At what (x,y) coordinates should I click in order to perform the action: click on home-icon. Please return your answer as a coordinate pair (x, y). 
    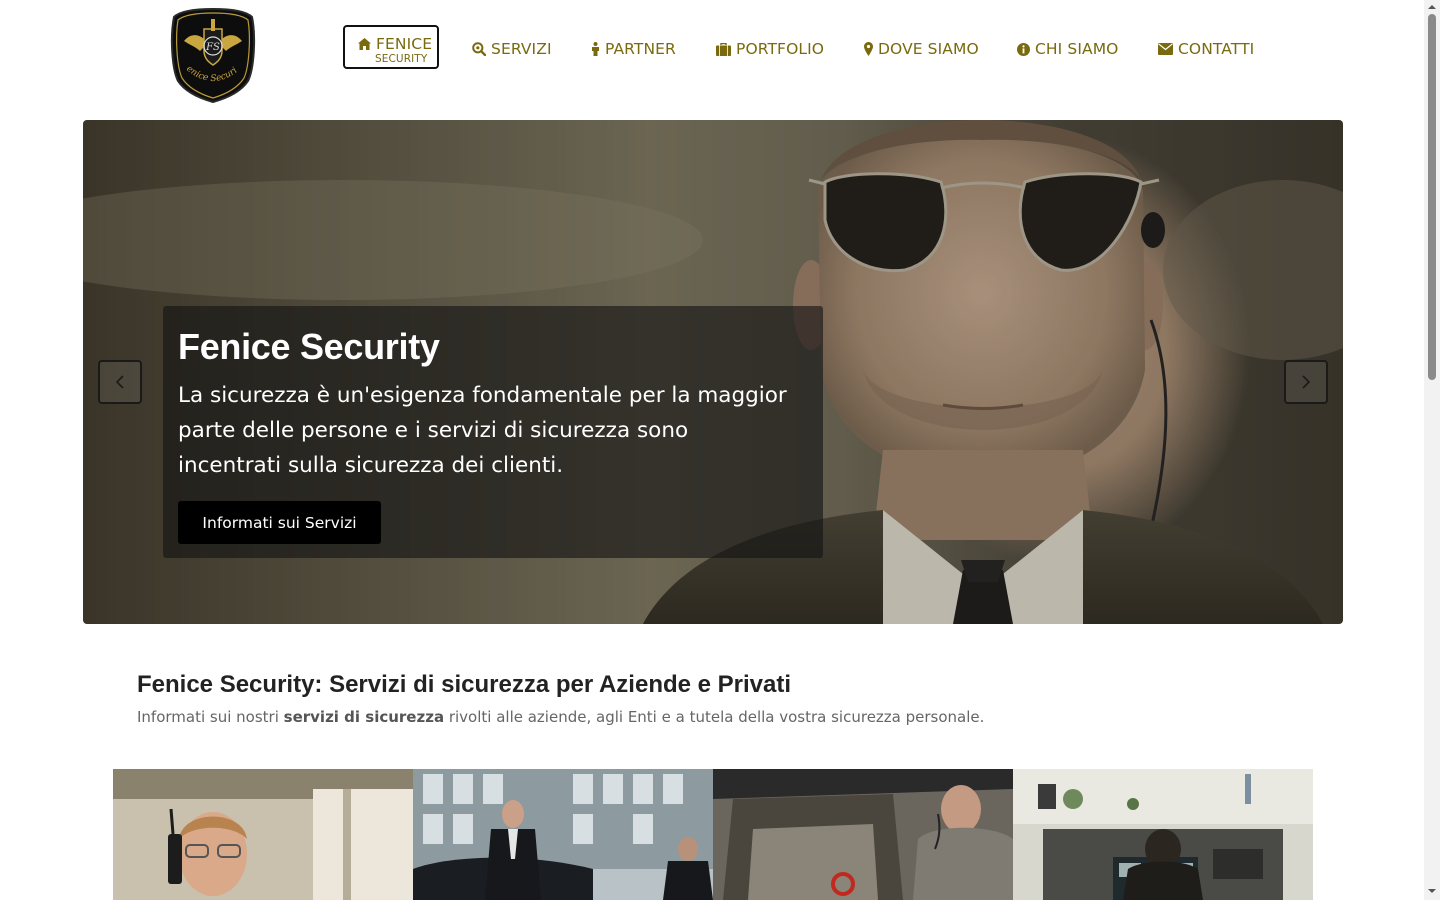
    Looking at the image, I should click on (364, 44).